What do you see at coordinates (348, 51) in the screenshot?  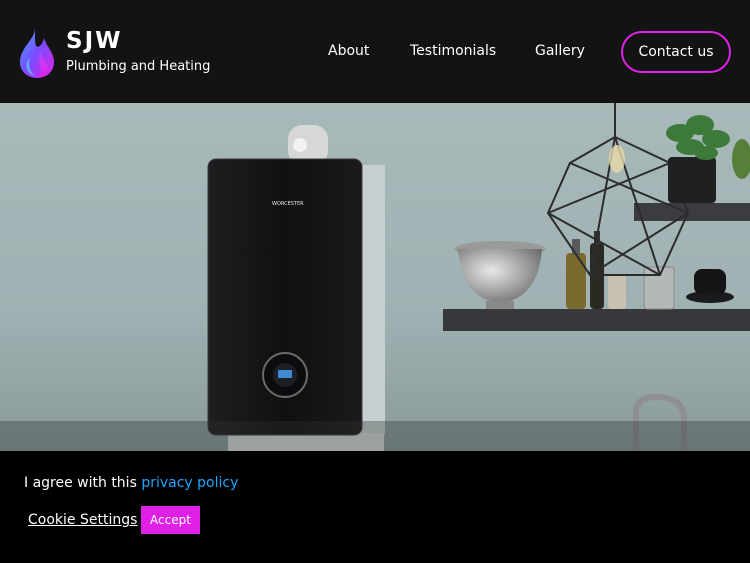 I see `nav-about-link: About` at bounding box center [348, 51].